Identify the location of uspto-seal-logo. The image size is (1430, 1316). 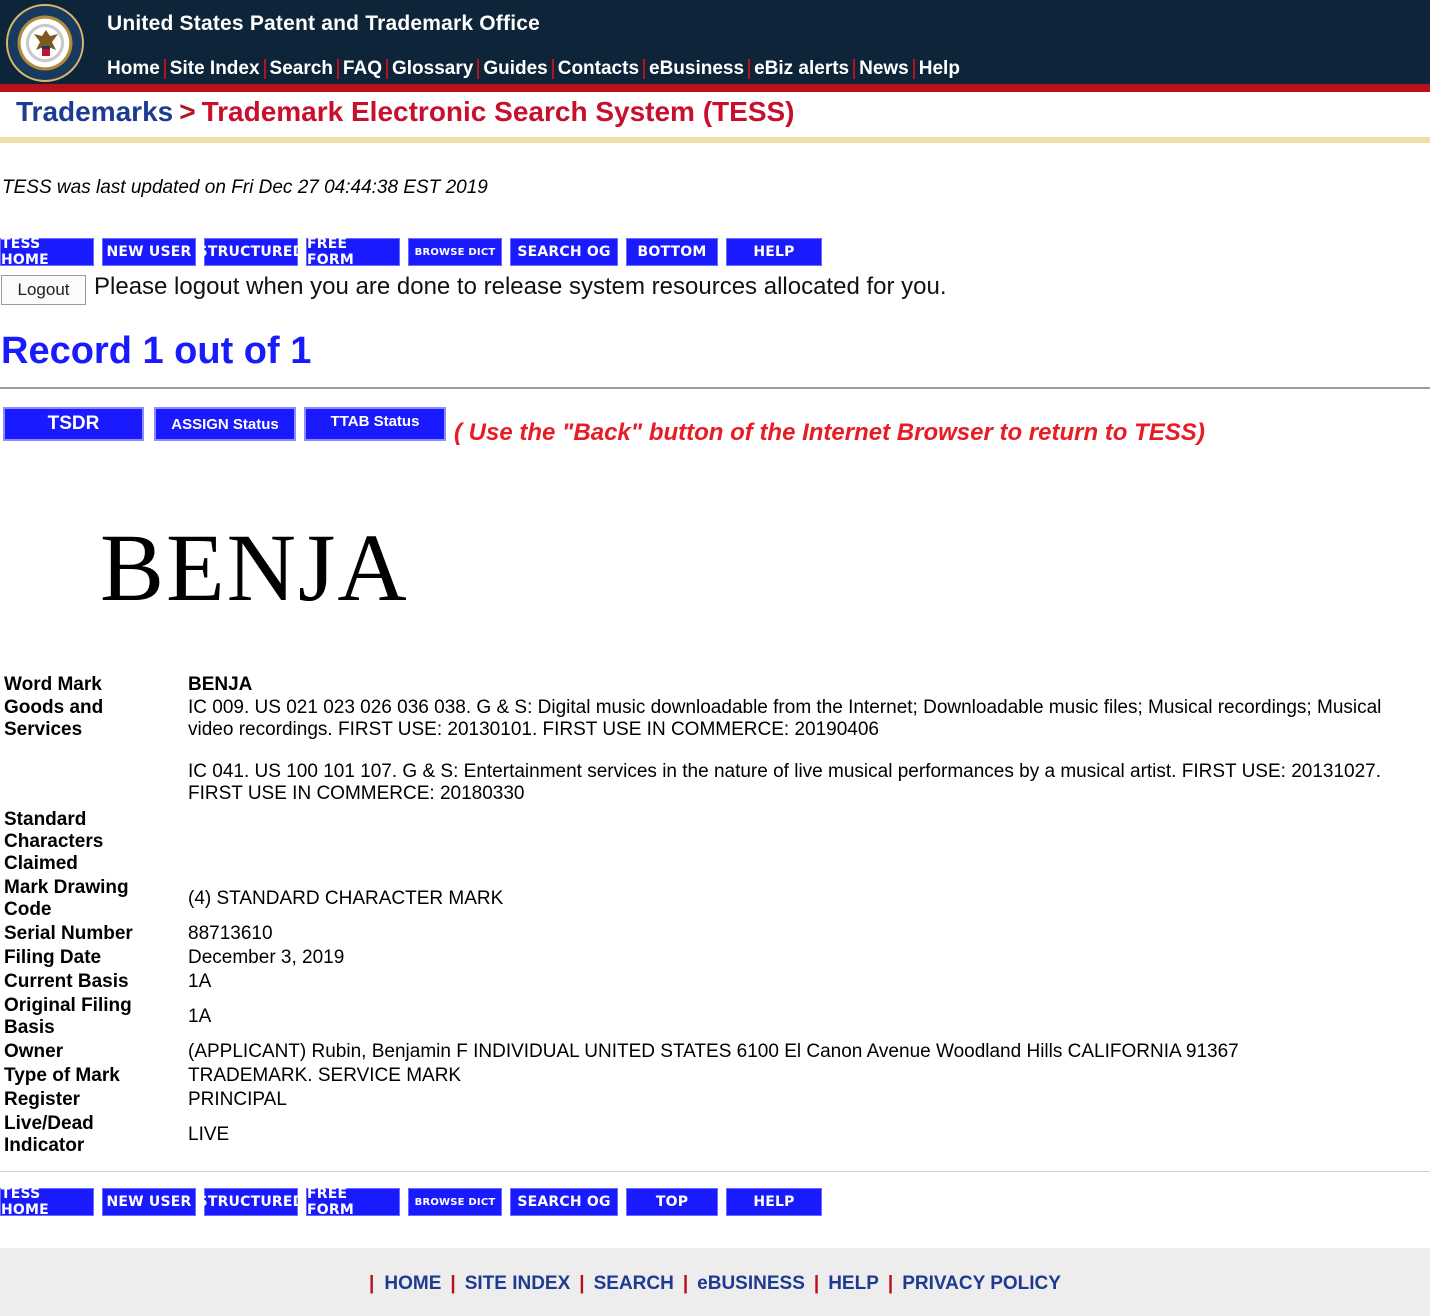
(45, 43).